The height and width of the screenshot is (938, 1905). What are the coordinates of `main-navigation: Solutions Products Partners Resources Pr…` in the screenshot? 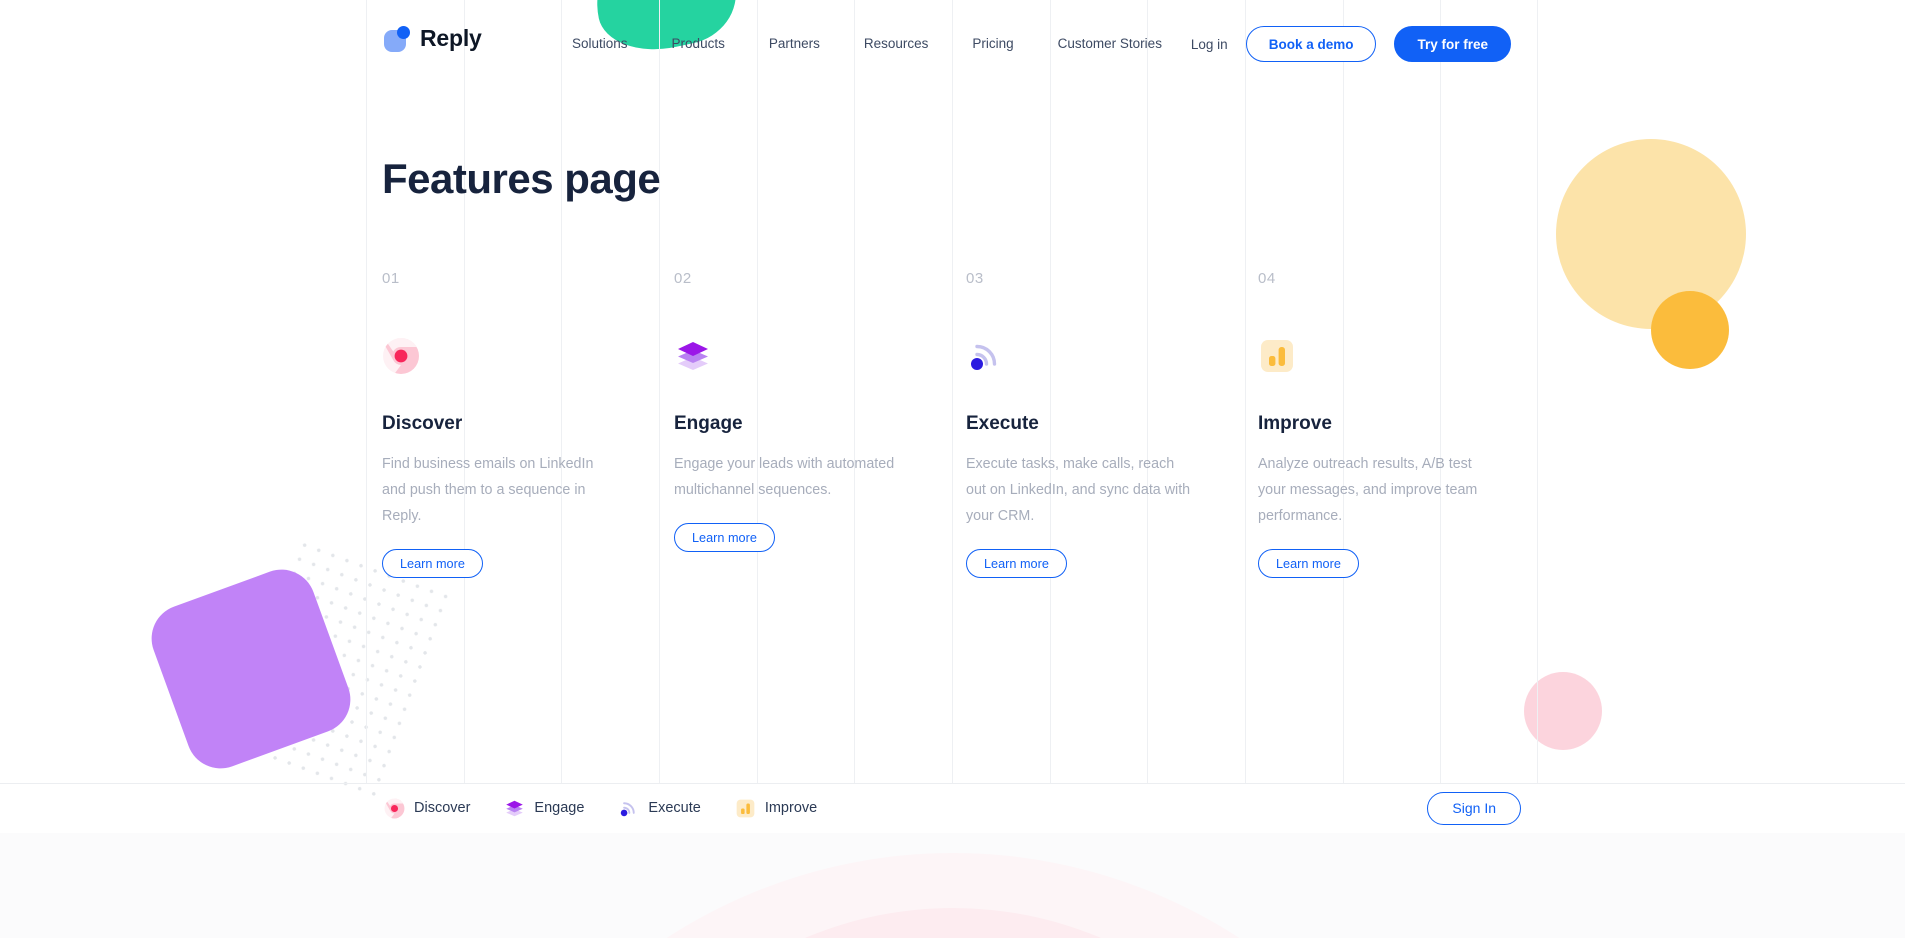 It's located at (867, 43).